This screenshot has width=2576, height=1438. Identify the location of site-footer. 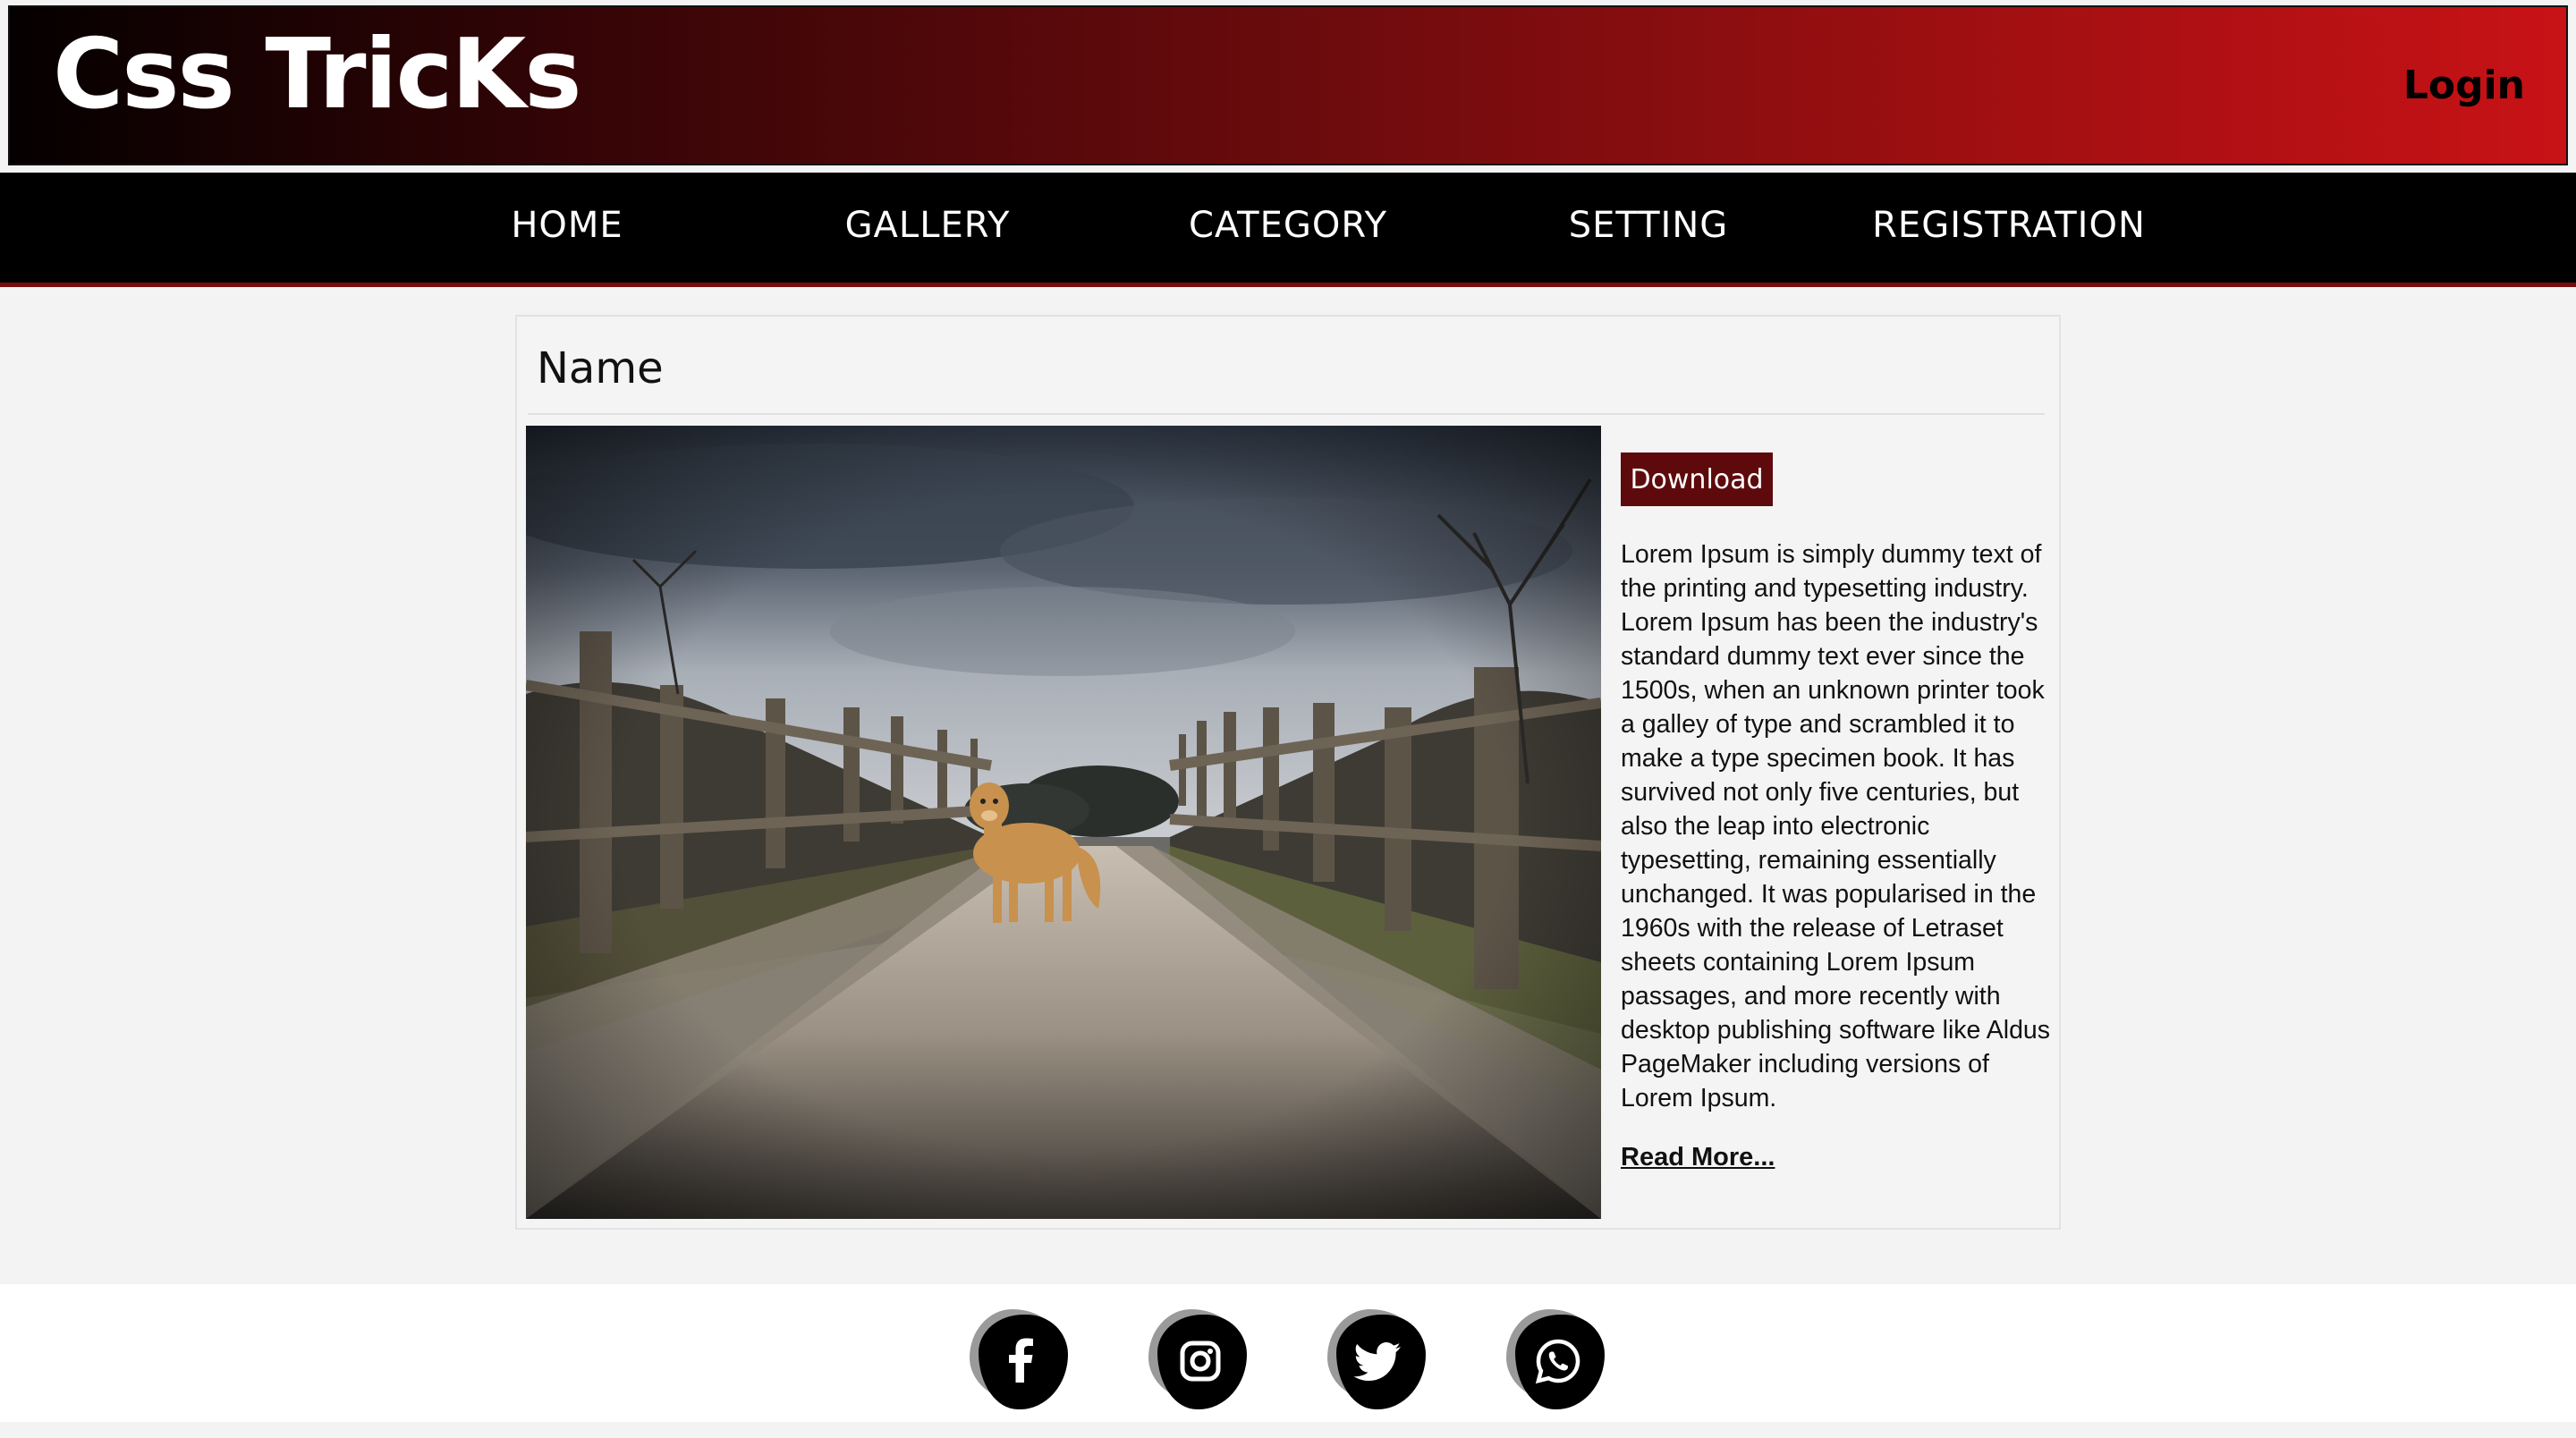
(1288, 1353).